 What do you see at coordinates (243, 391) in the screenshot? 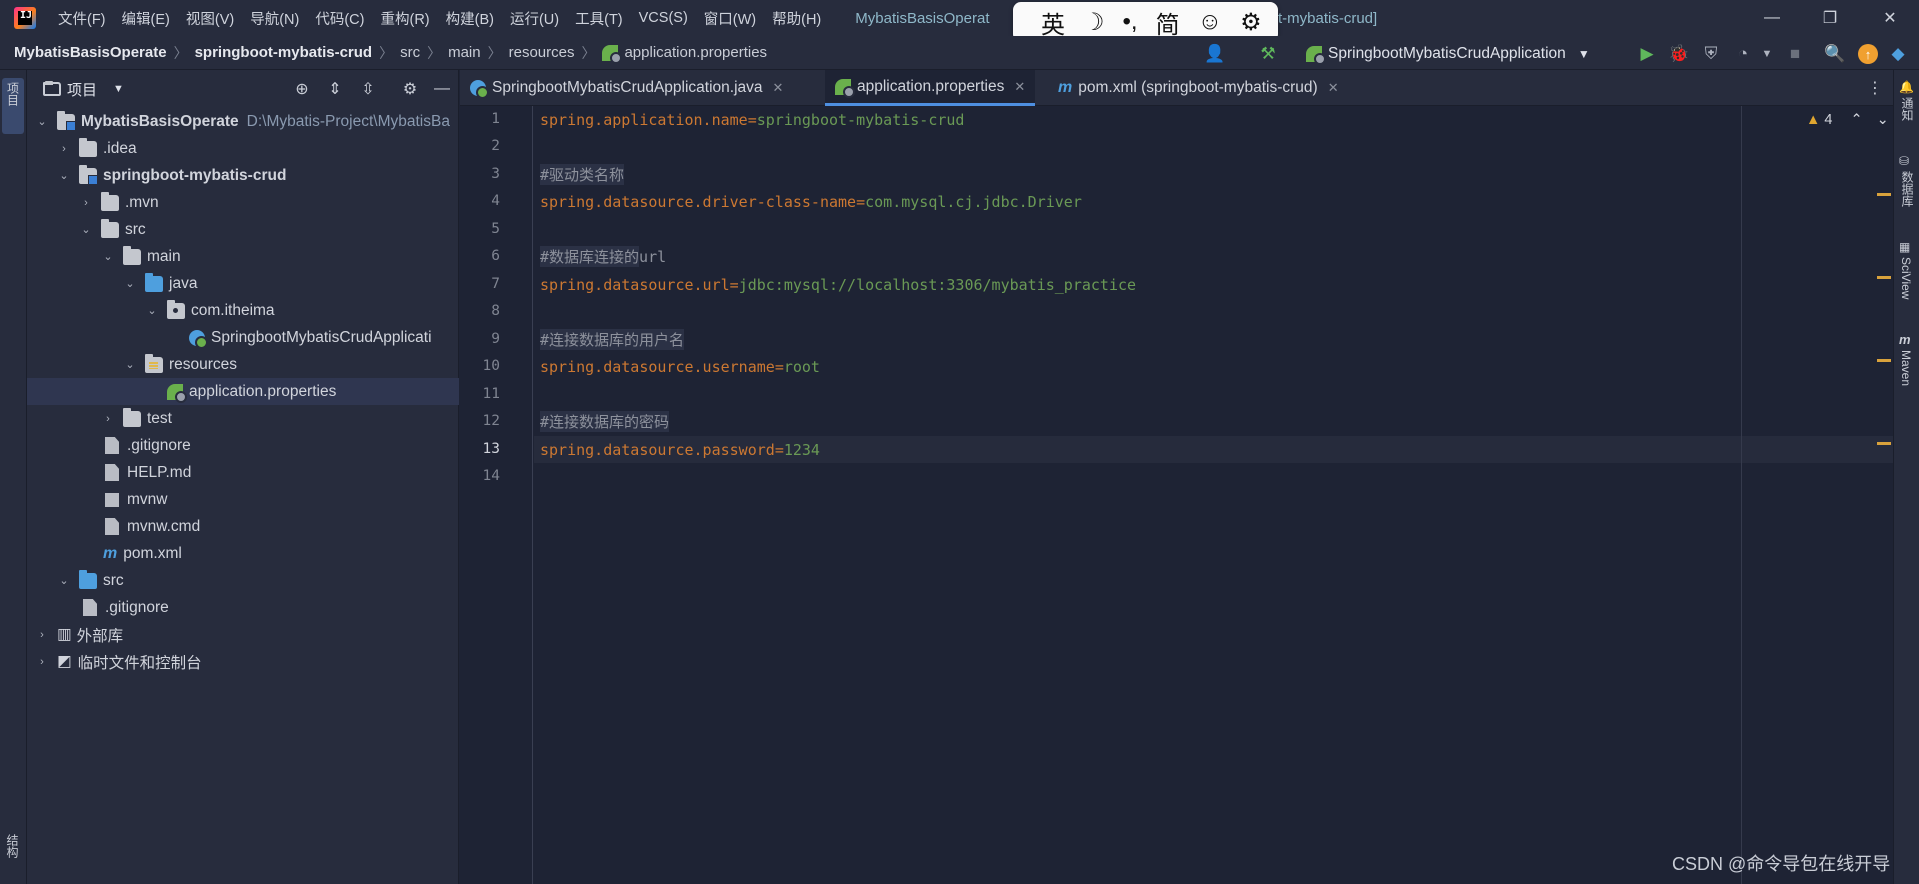
I see `tree-item-application-properties: application.properties` at bounding box center [243, 391].